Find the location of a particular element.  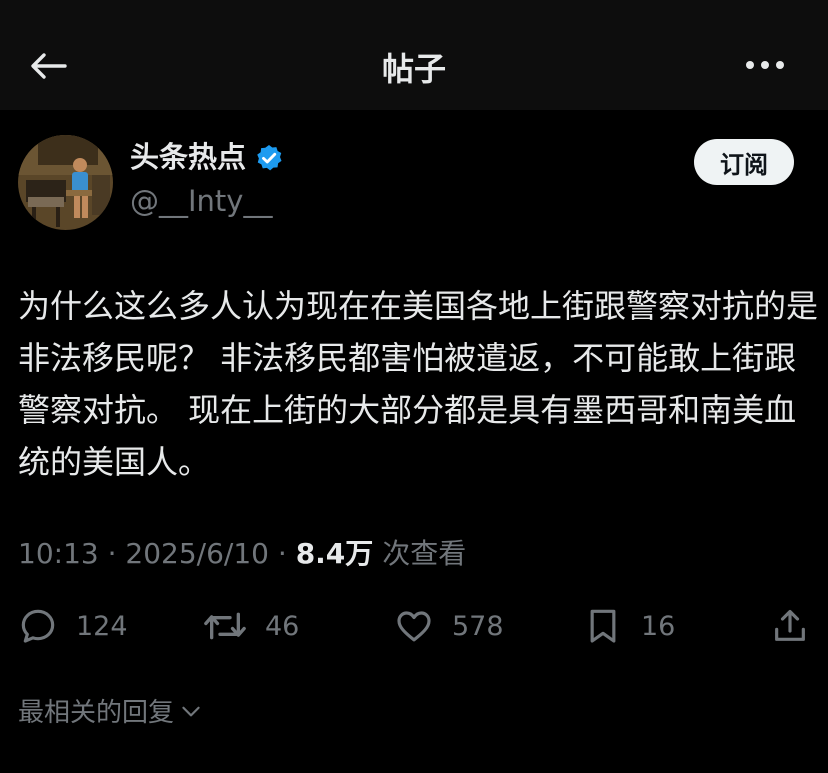

share-icon is located at coordinates (790, 625).